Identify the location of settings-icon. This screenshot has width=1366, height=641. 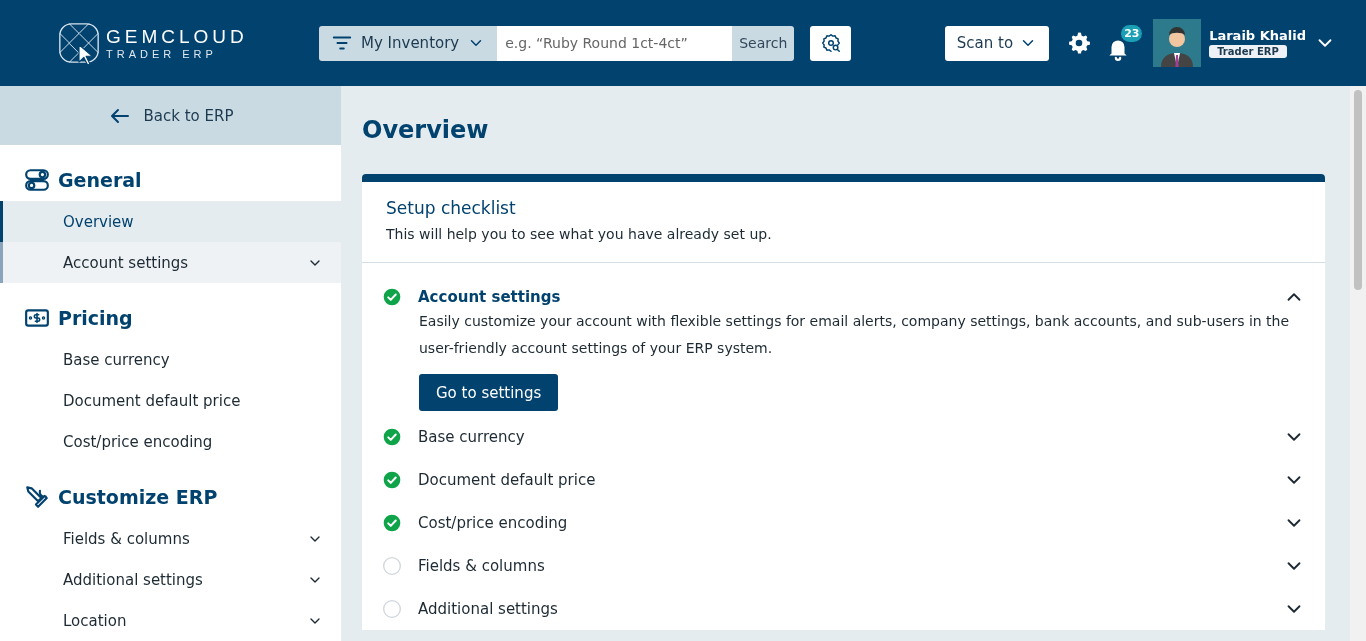
(1079, 43).